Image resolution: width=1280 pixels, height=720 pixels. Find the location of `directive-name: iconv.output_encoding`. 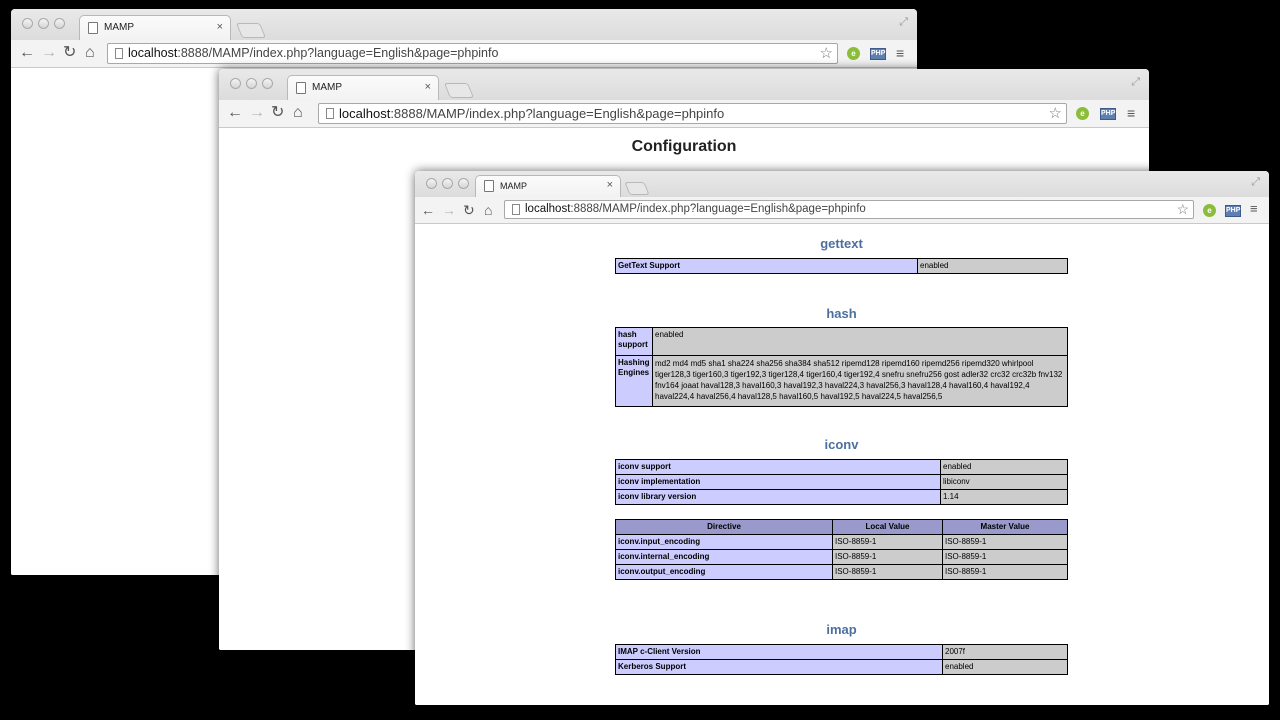

directive-name: iconv.output_encoding is located at coordinates (724, 572).